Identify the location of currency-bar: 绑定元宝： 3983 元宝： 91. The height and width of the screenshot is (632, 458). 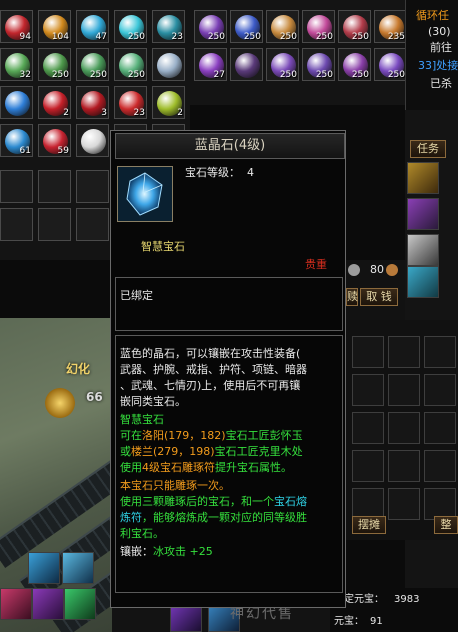
(394, 610).